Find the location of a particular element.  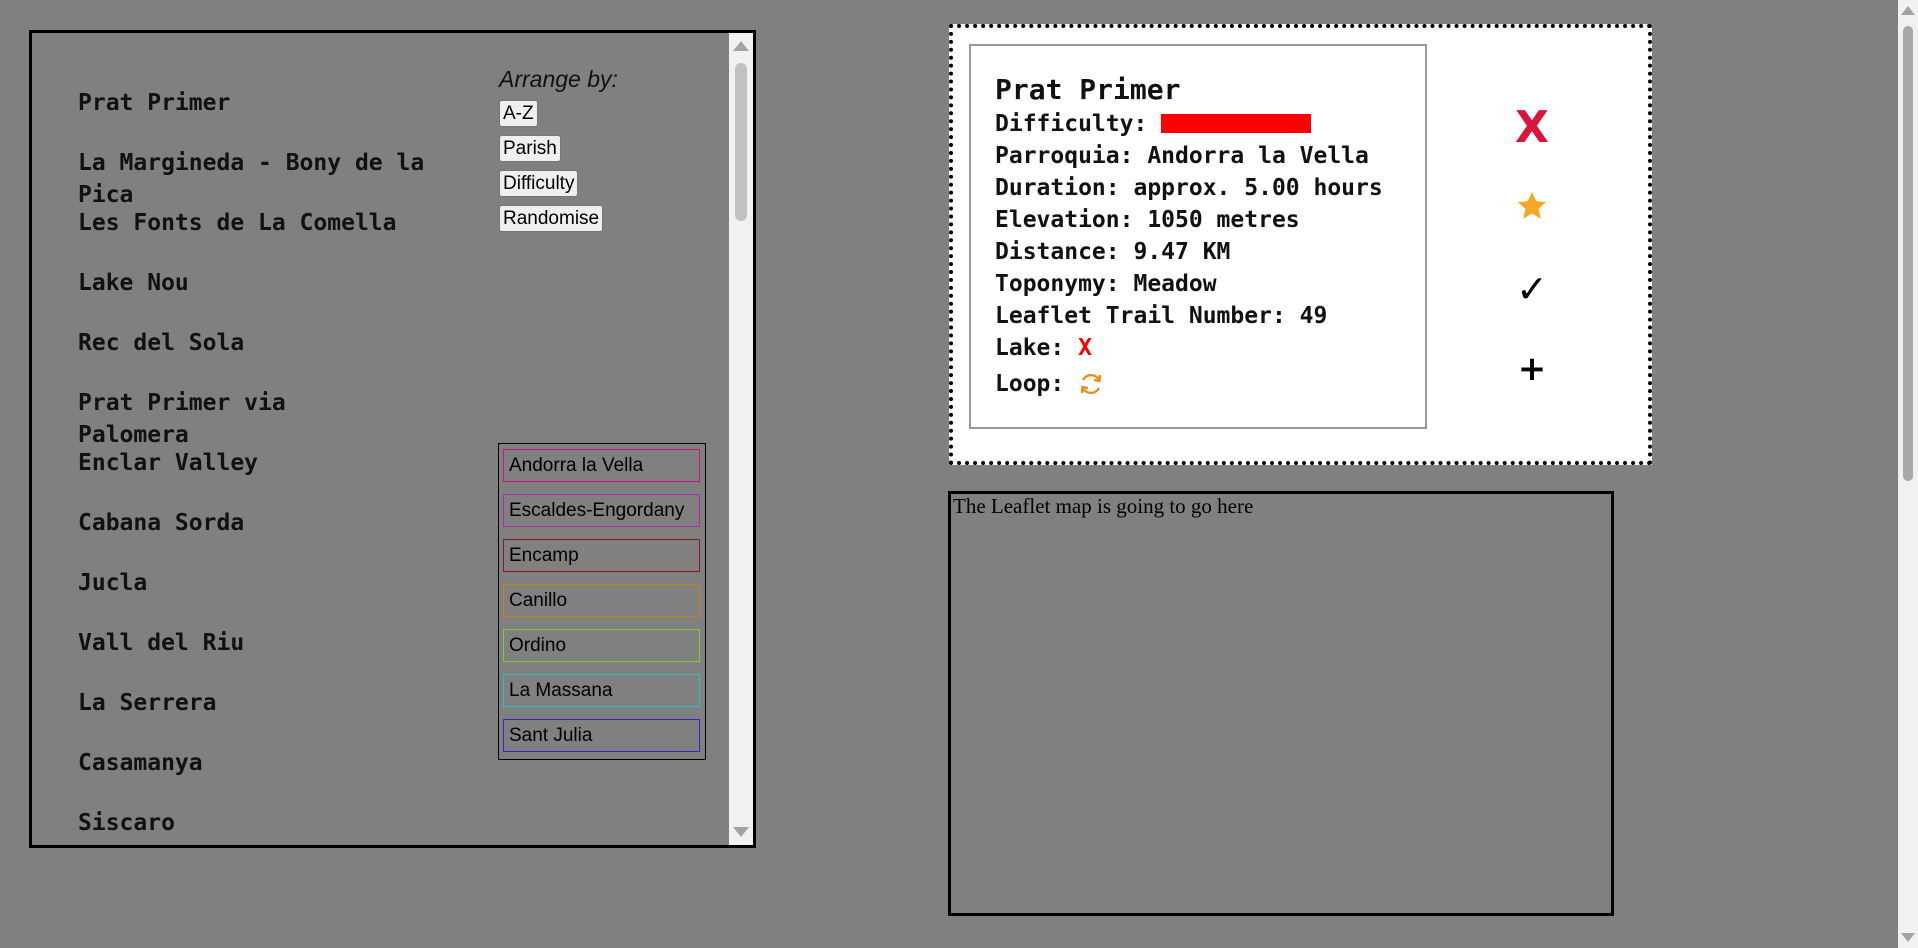

map-placeholder-text: The Leaflet map is going to go here is located at coordinates (1103, 506).